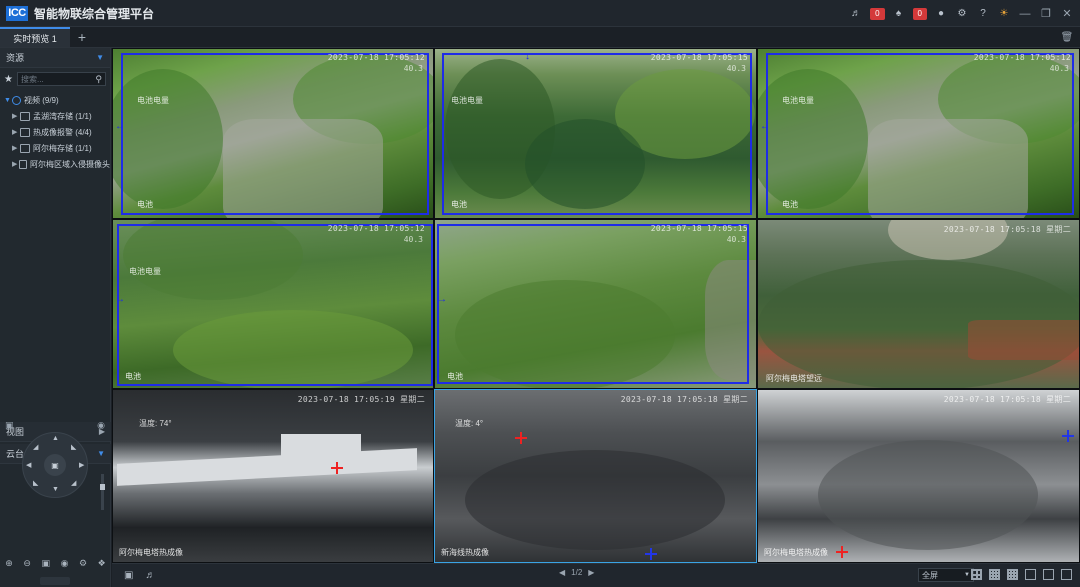  Describe the element at coordinates (946, 575) in the screenshot. I see `layout-select: 全屏 ▼` at that location.